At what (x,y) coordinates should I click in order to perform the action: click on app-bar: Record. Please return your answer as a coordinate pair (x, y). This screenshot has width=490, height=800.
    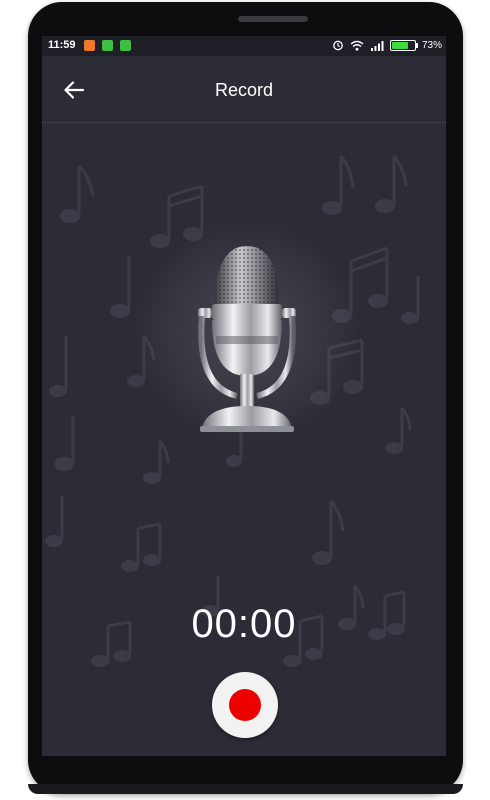
    Looking at the image, I should click on (244, 89).